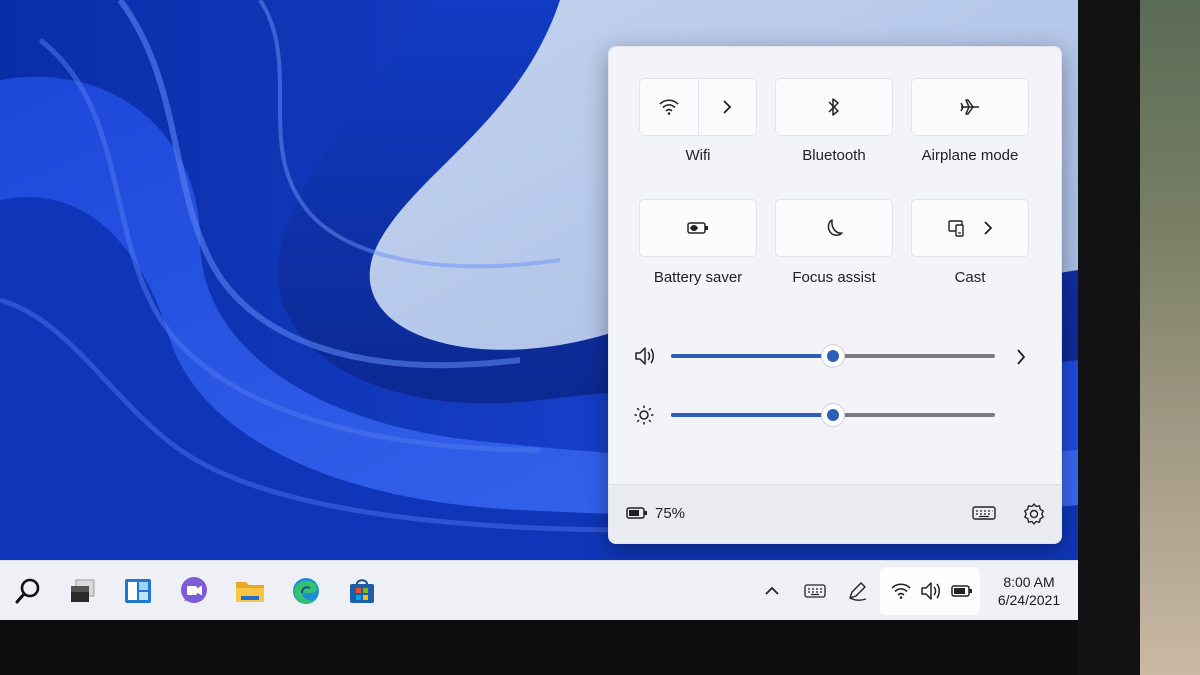 The width and height of the screenshot is (1200, 675). I want to click on focus-assist-tile, so click(834, 228).